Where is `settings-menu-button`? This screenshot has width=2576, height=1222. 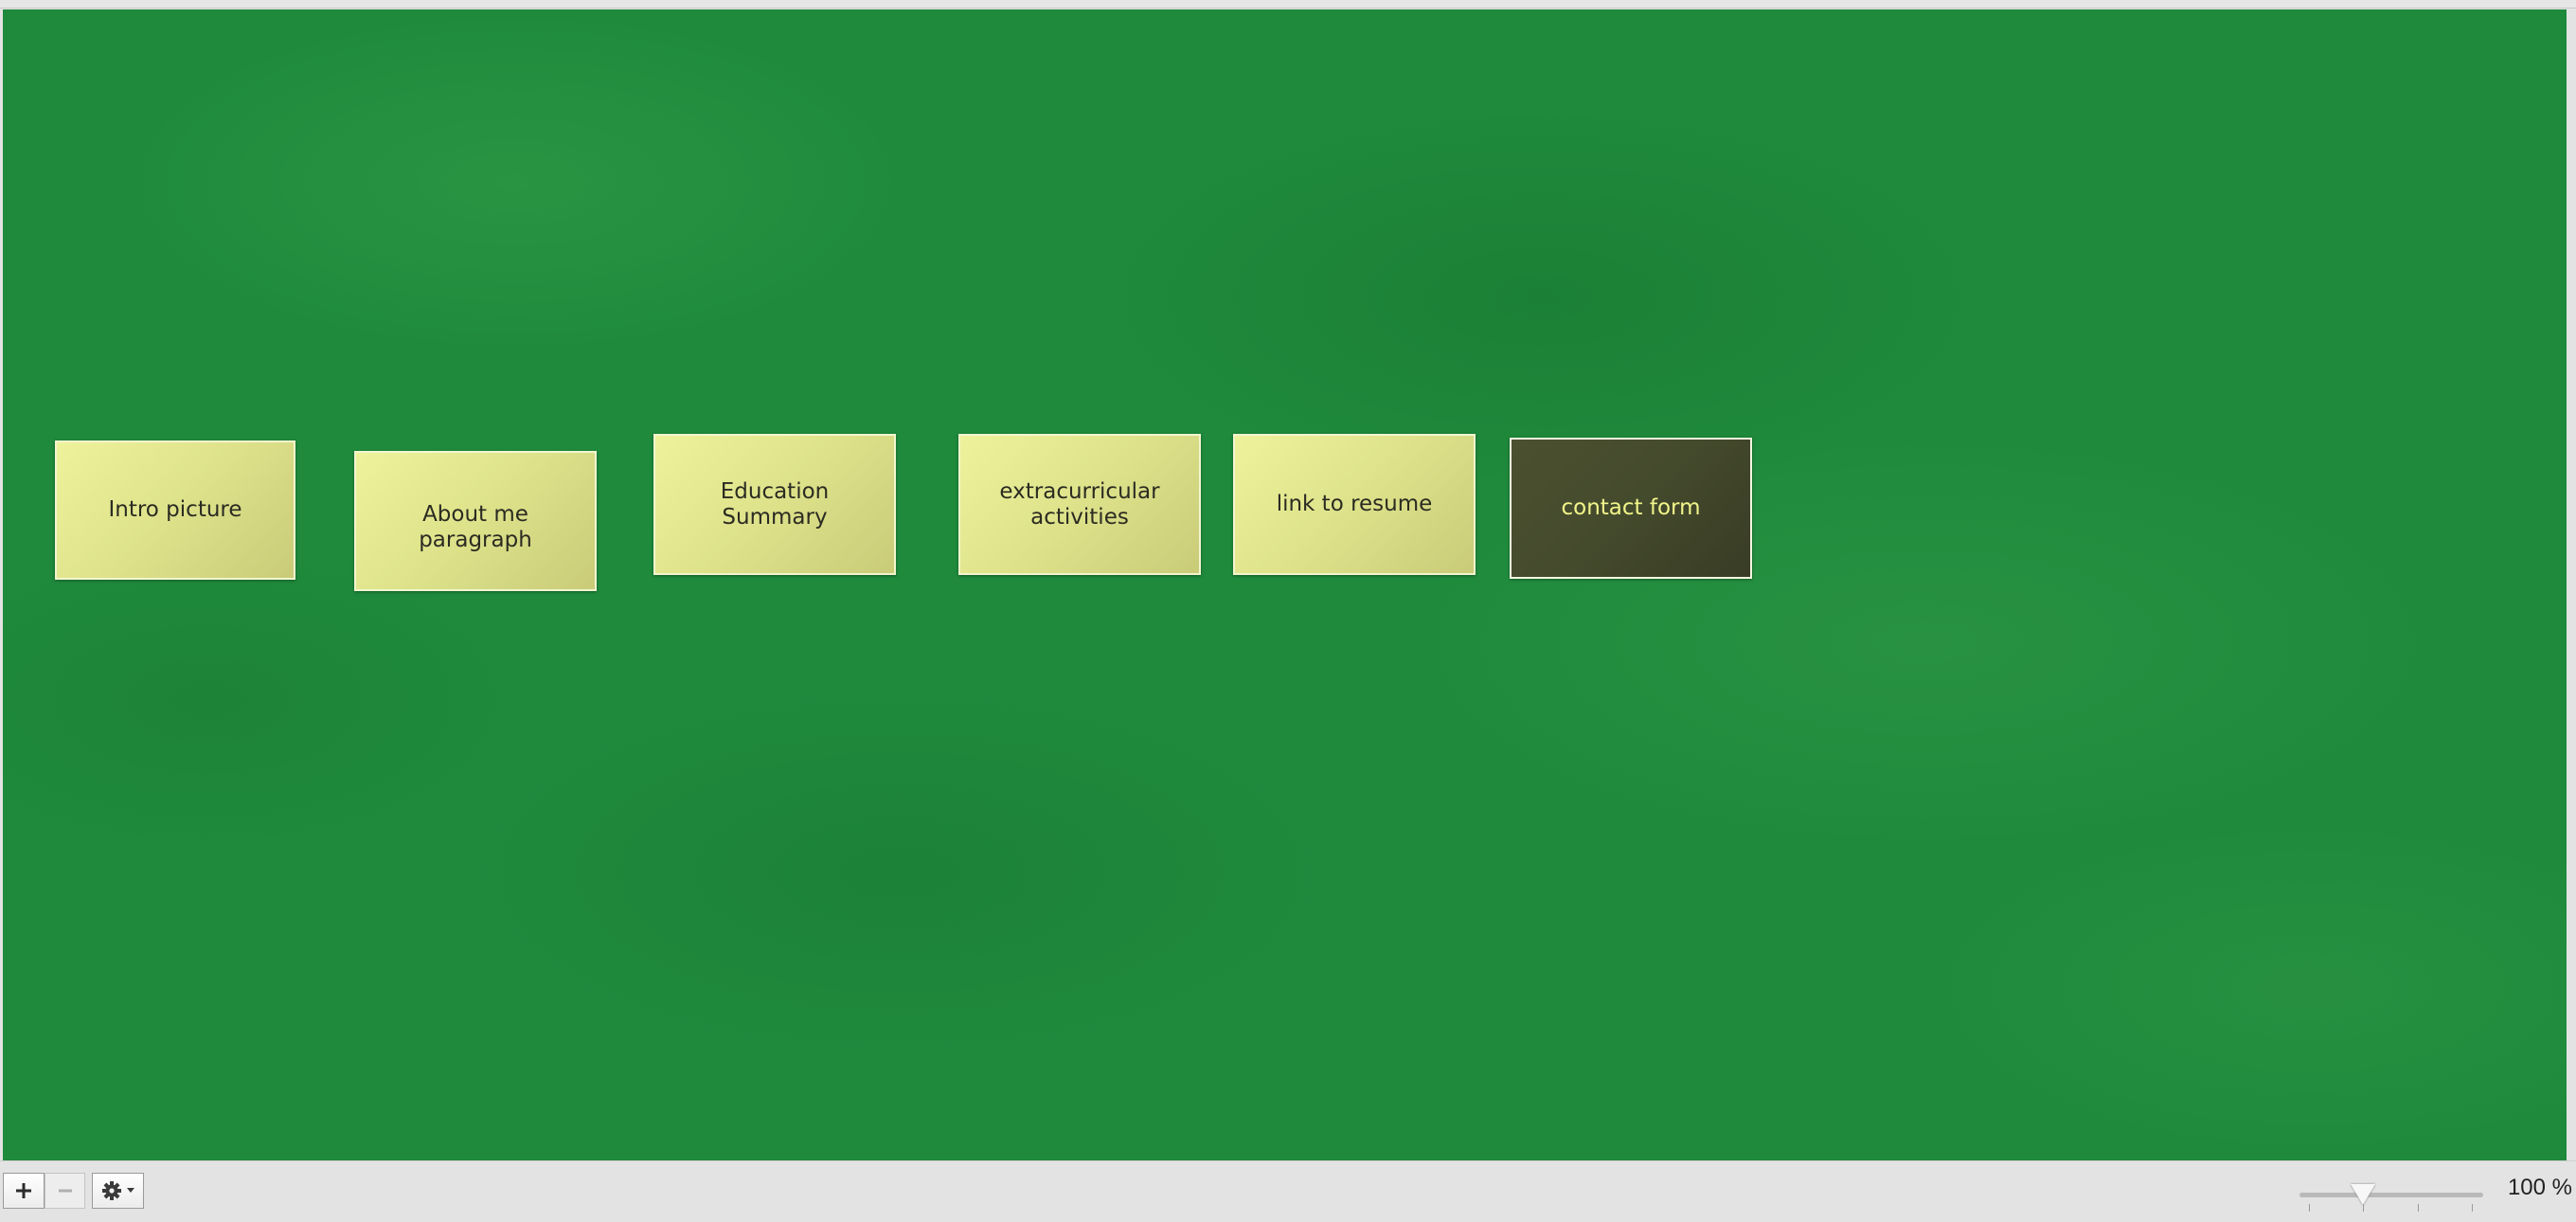
settings-menu-button is located at coordinates (118, 1191).